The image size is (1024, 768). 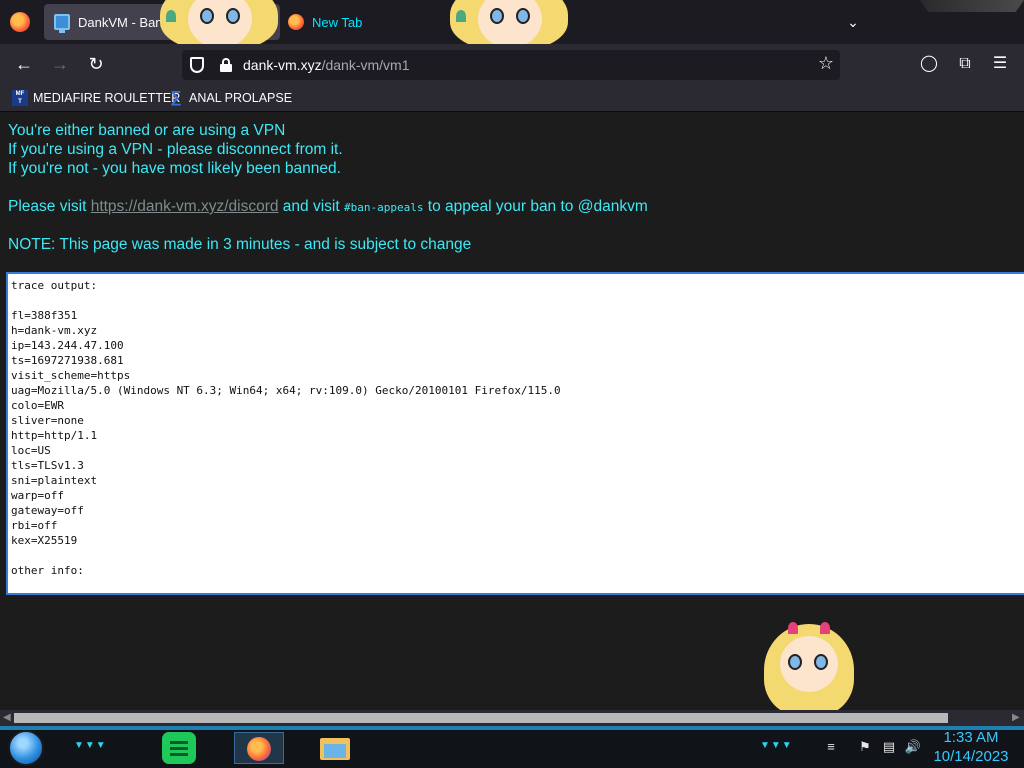 I want to click on navigation-bar: ← → ↻ dank-vm.xyz/dank-vm/vm1 ☆ ◯ ⧉ ☰, so click(x=512, y=64).